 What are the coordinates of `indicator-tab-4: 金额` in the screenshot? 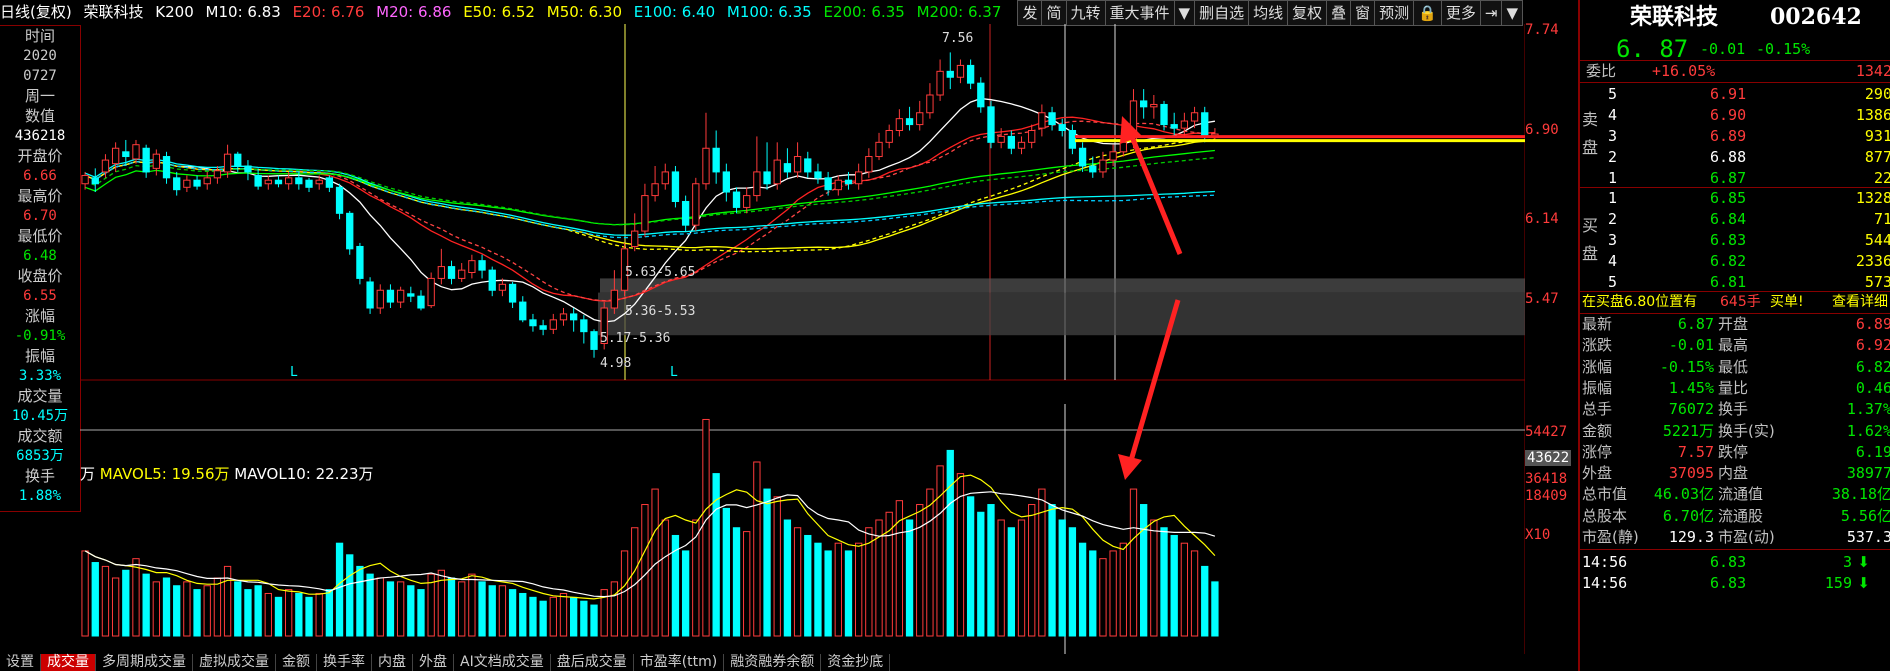 It's located at (296, 662).